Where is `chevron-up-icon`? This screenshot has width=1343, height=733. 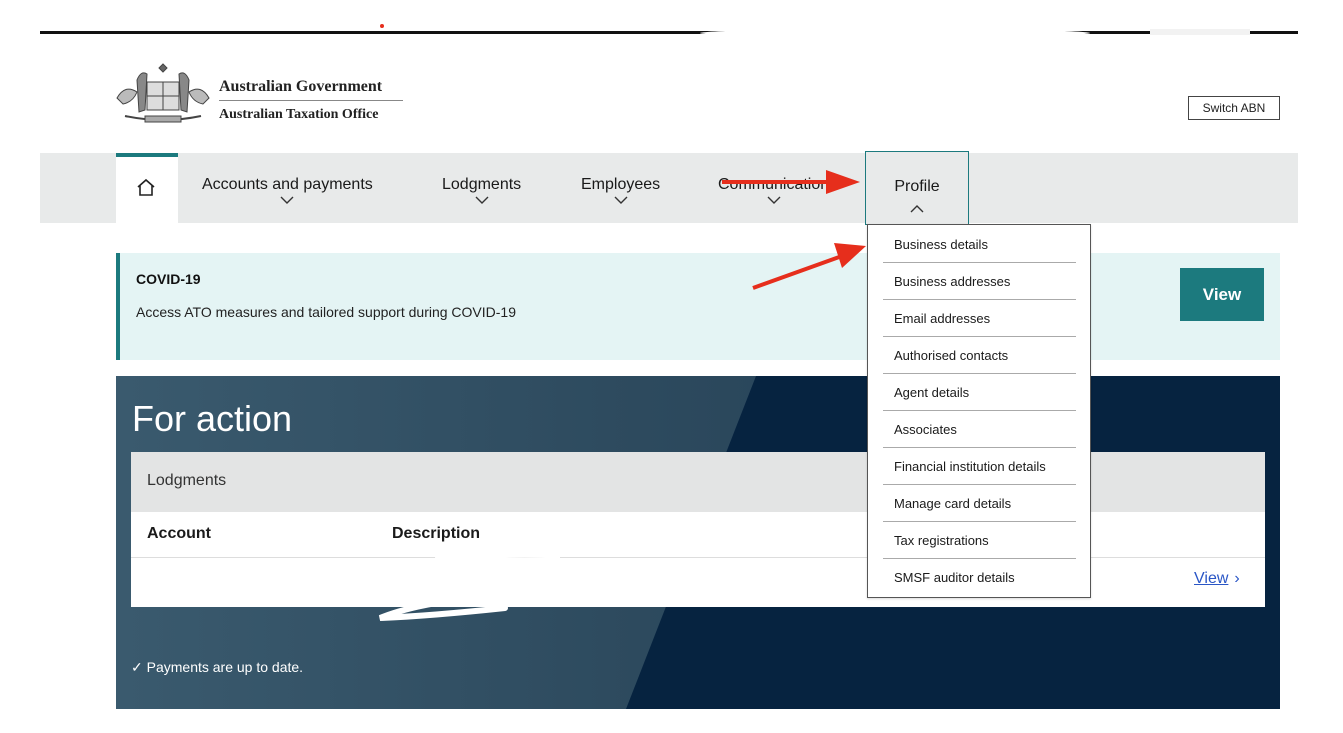
chevron-up-icon is located at coordinates (917, 209).